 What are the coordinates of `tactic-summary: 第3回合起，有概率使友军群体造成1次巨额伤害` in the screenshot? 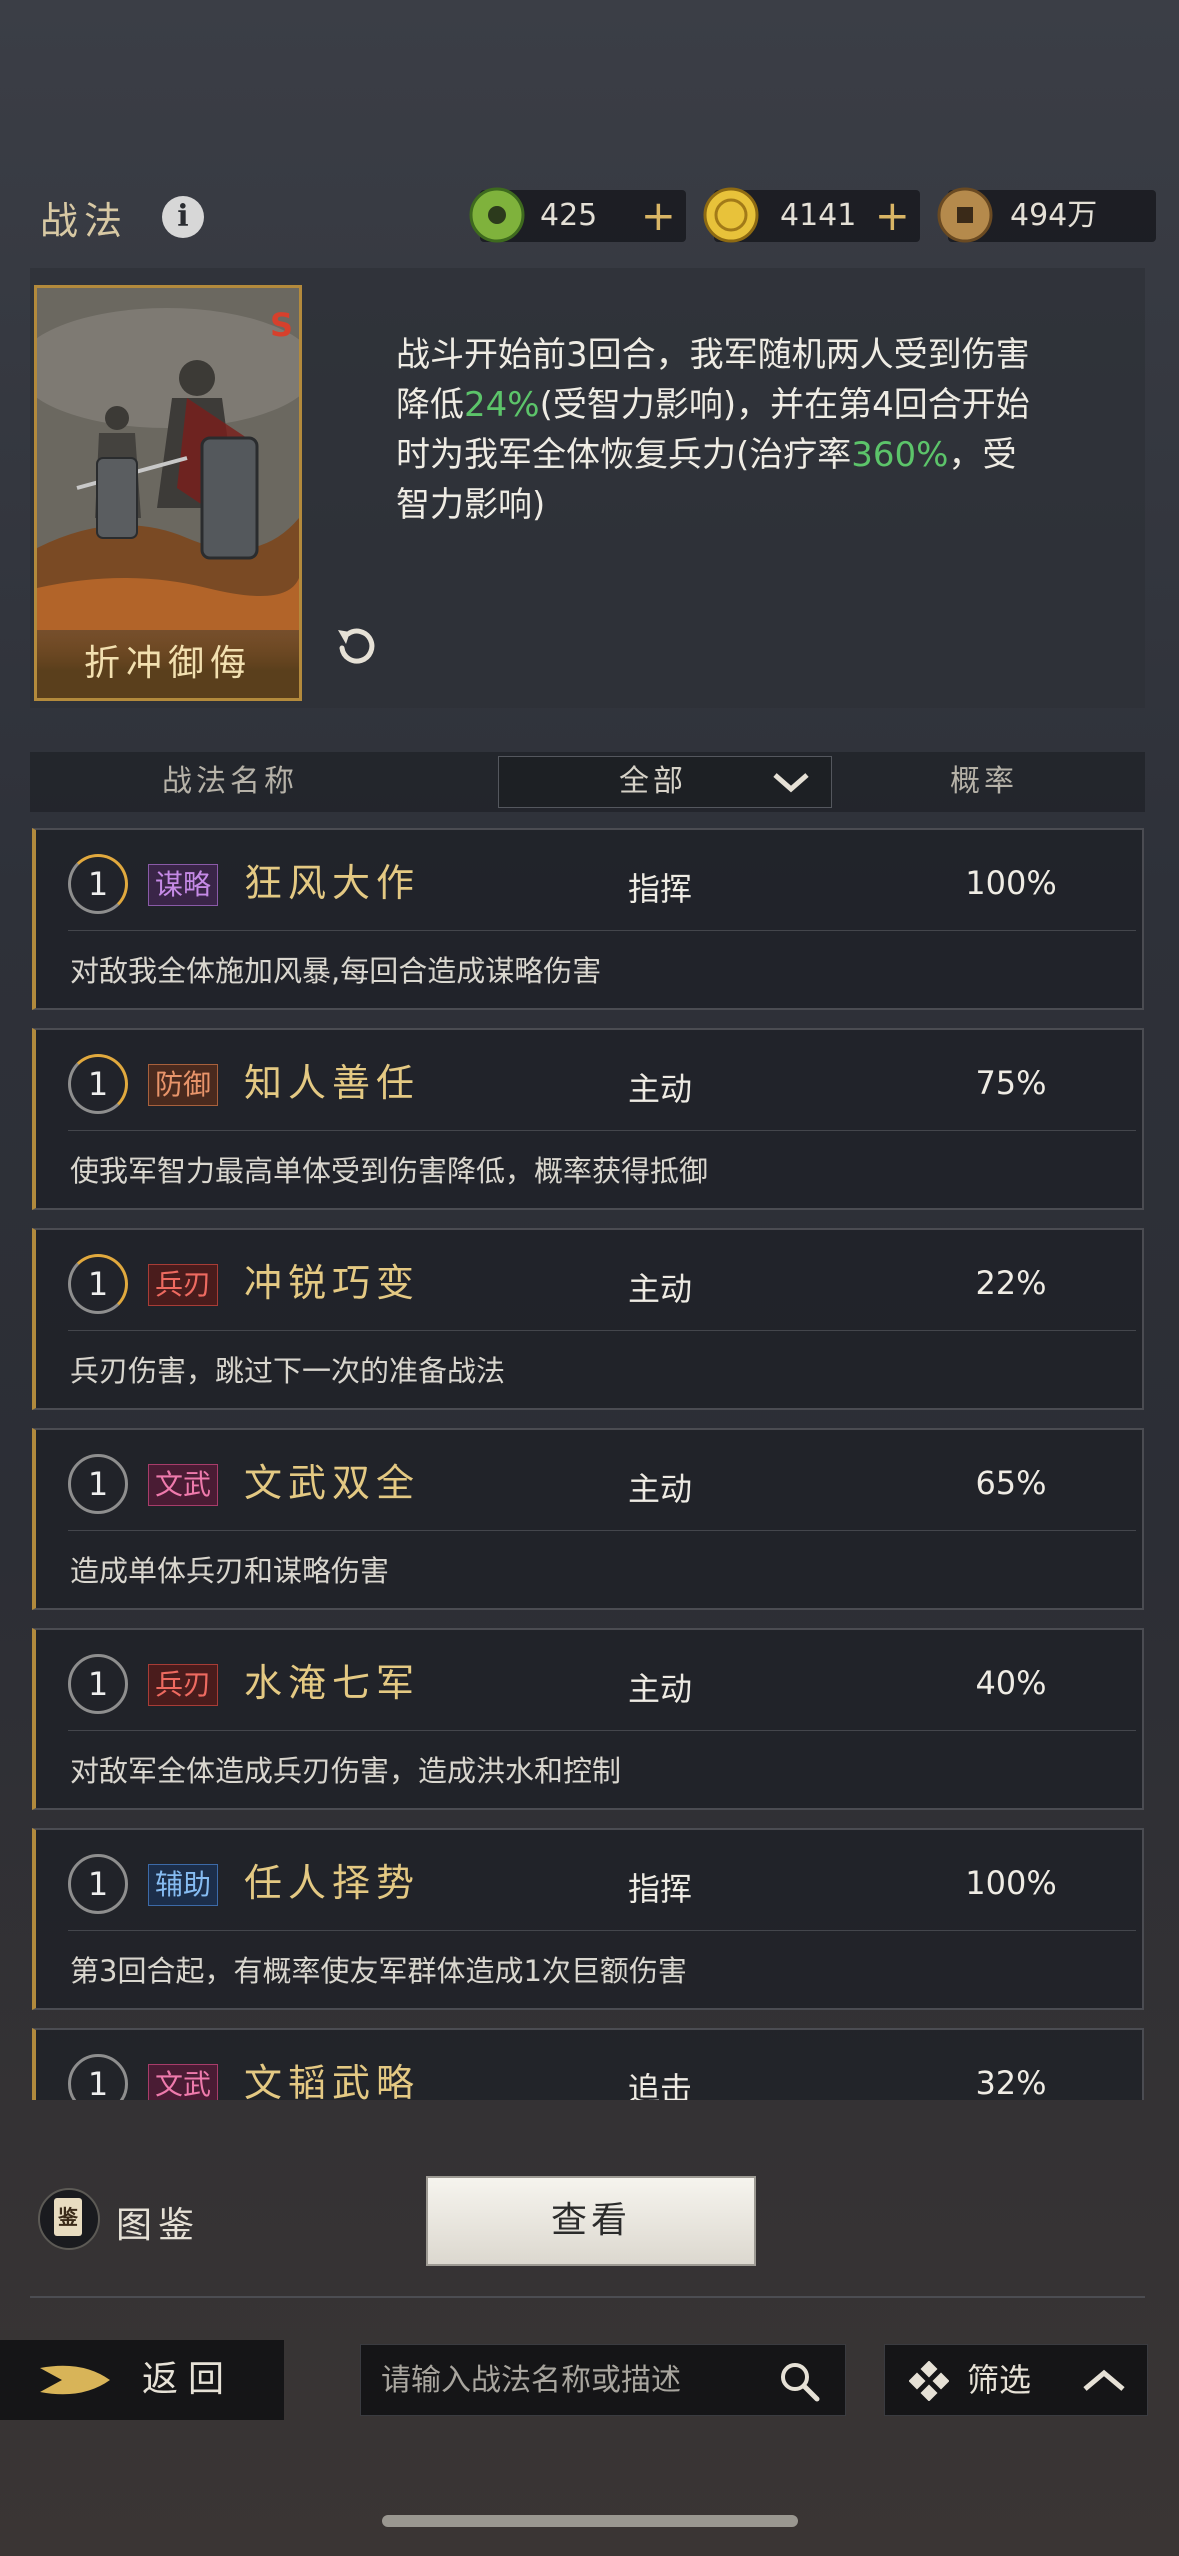 It's located at (378, 1971).